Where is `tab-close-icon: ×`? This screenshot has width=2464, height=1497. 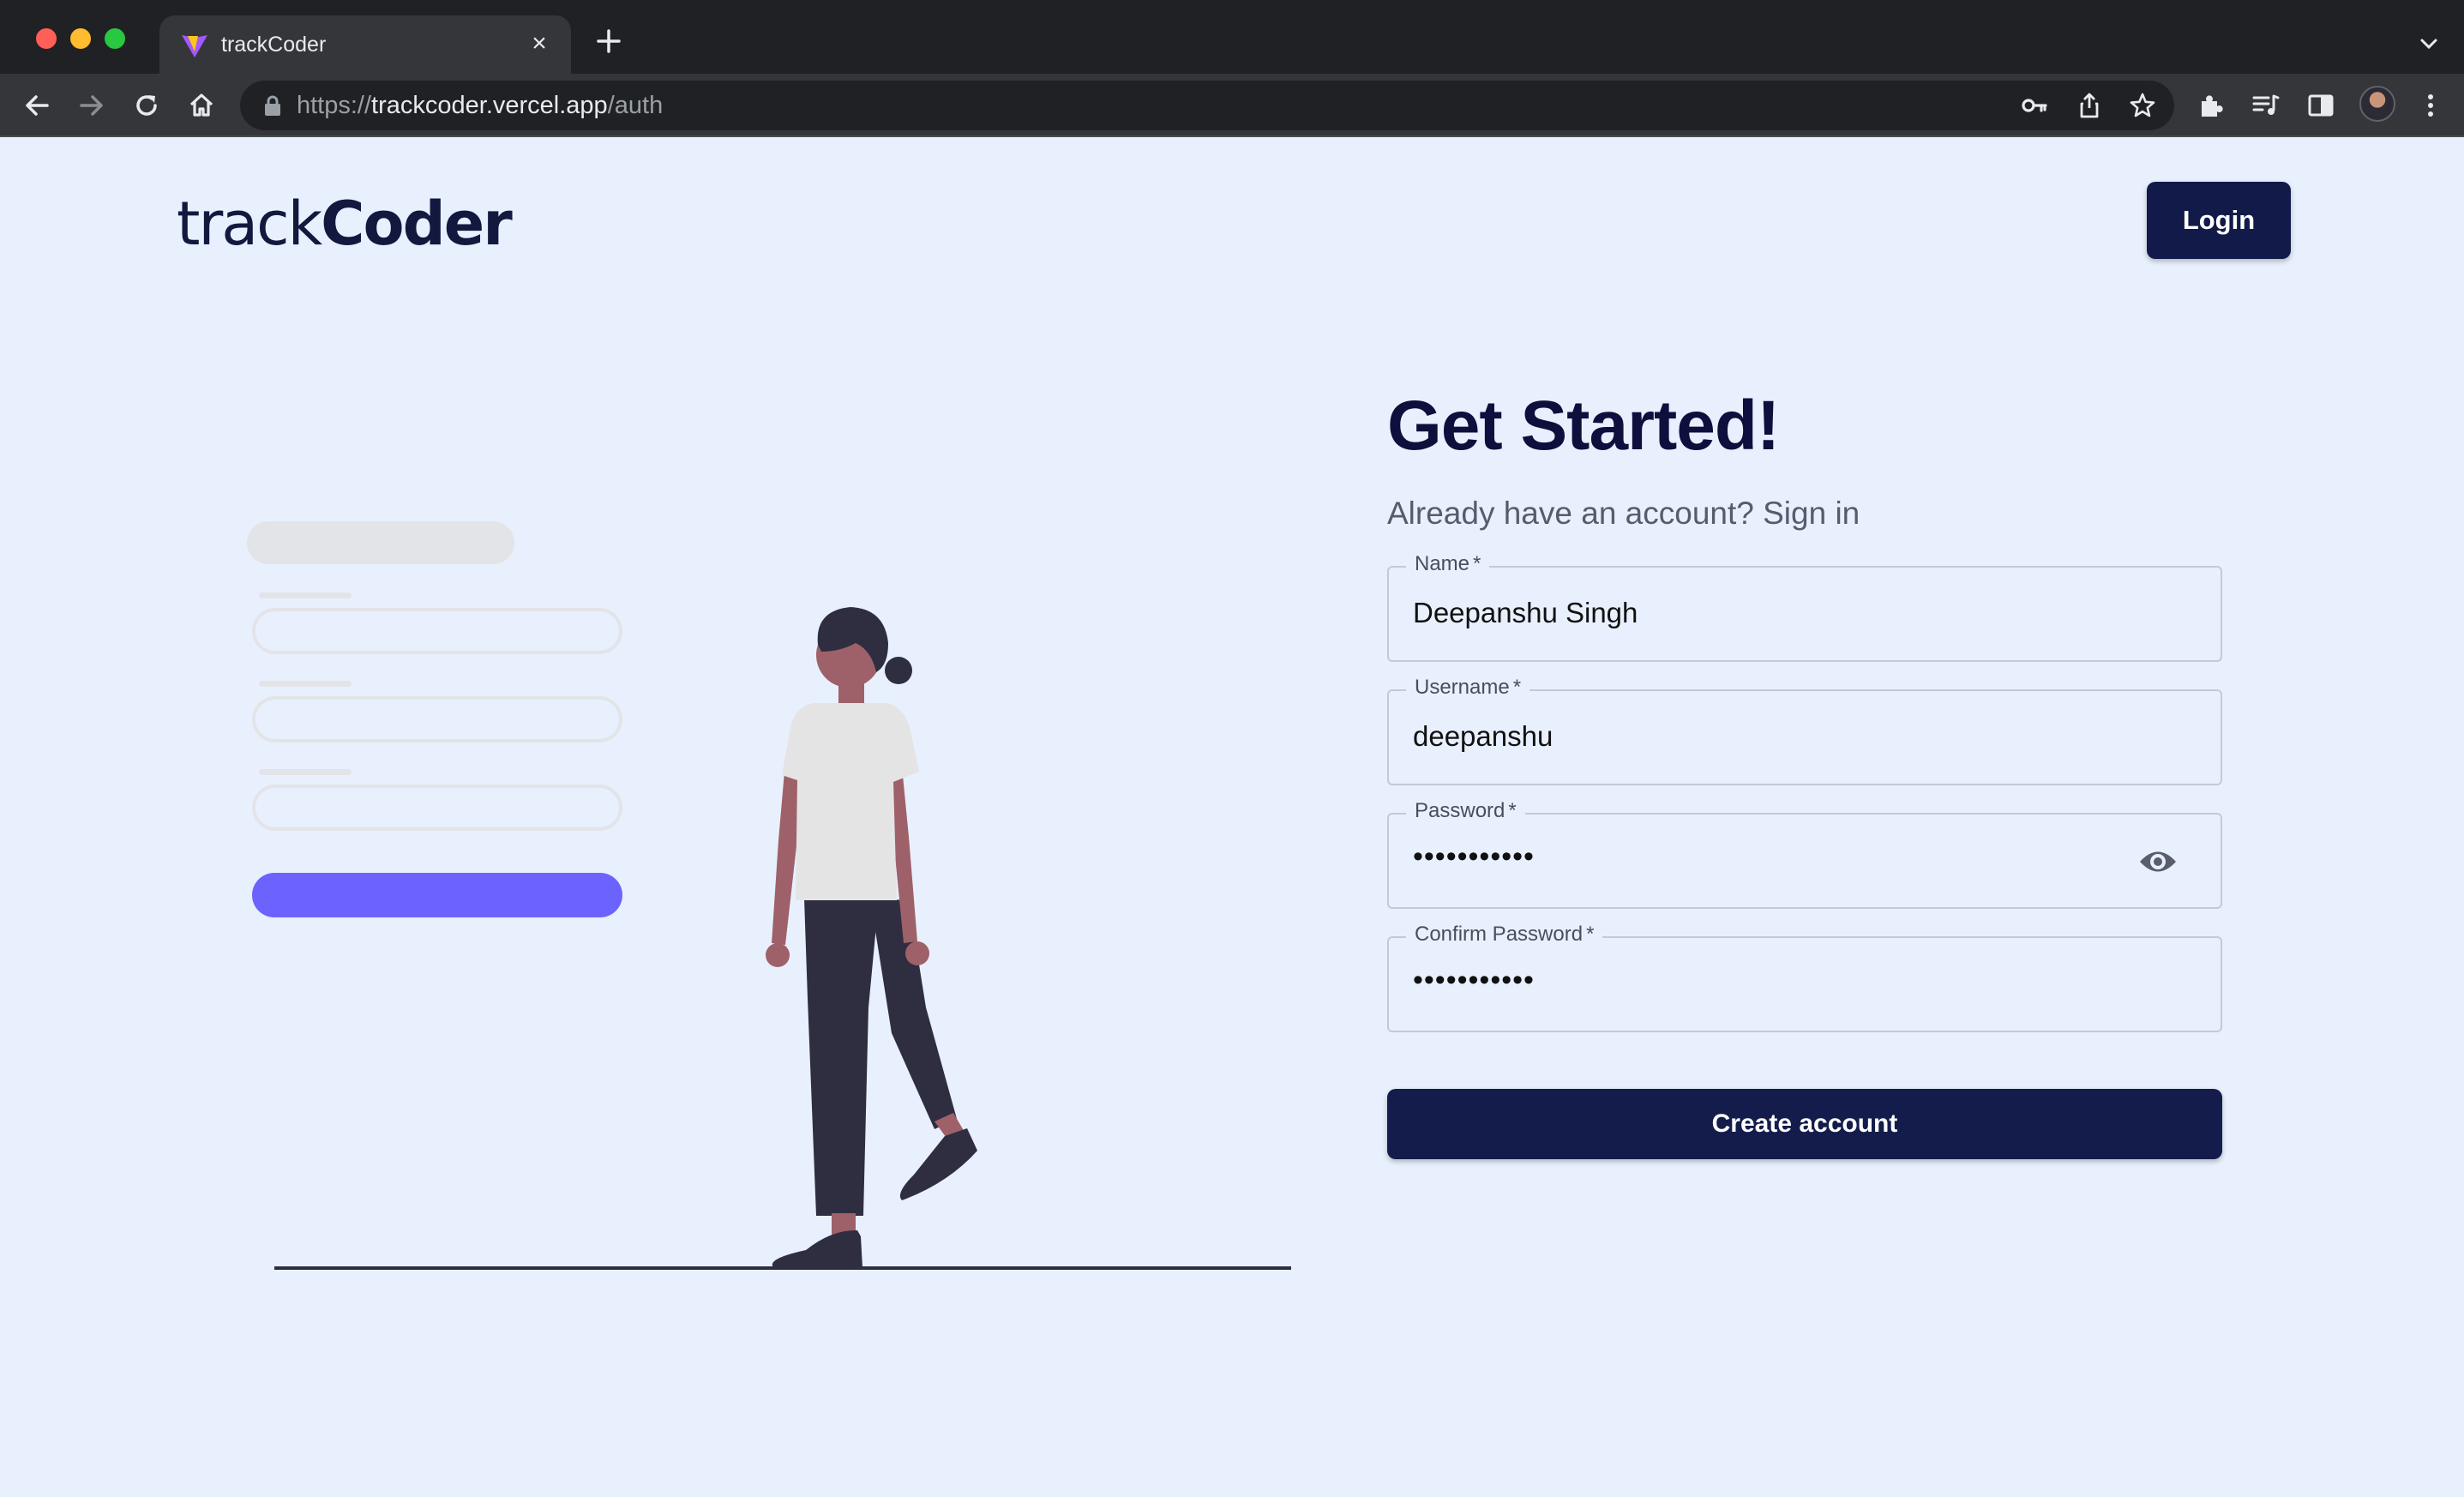 tab-close-icon: × is located at coordinates (539, 43).